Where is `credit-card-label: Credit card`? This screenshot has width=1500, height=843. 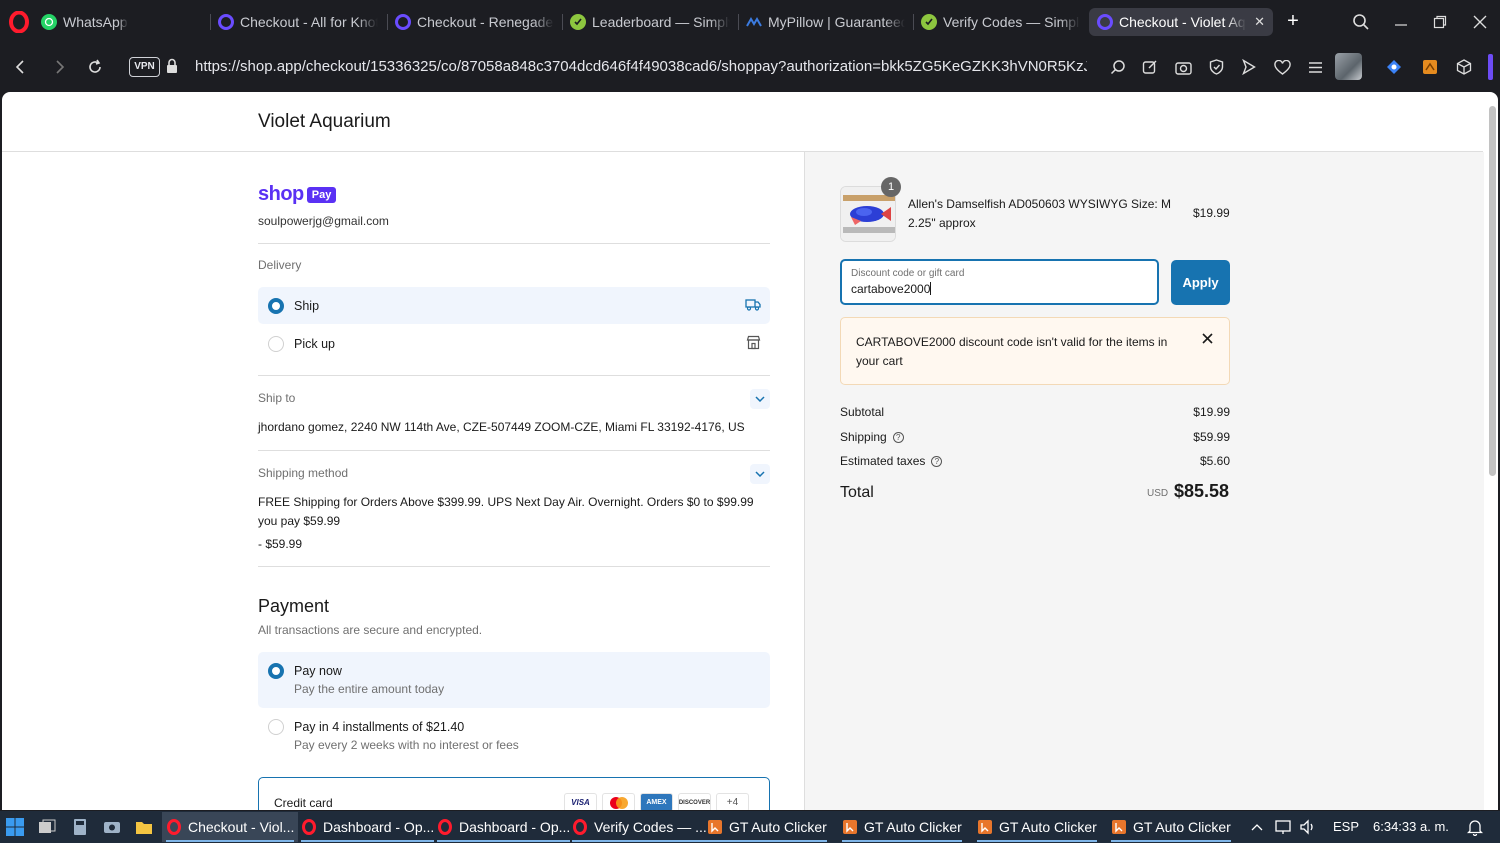 credit-card-label: Credit card is located at coordinates (303, 803).